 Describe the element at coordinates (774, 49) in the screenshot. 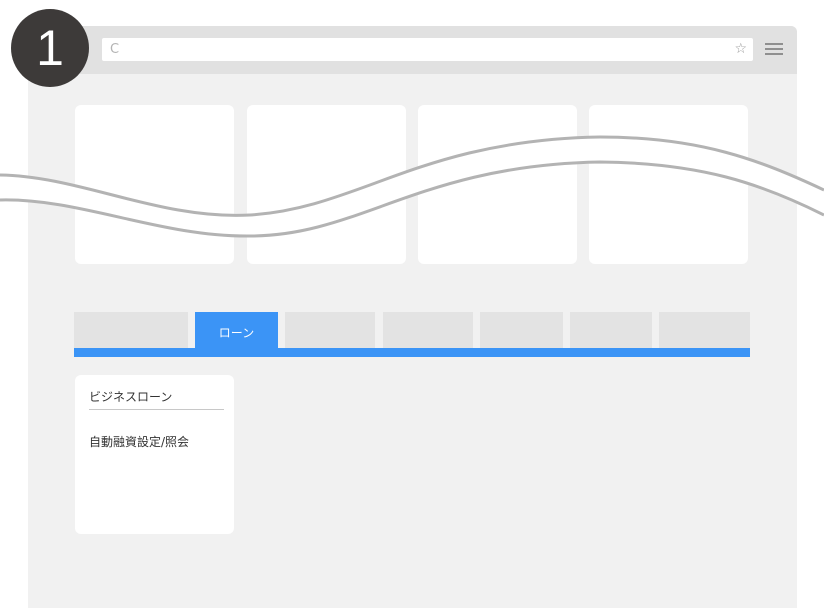

I see `hamburger-menu-icon` at that location.